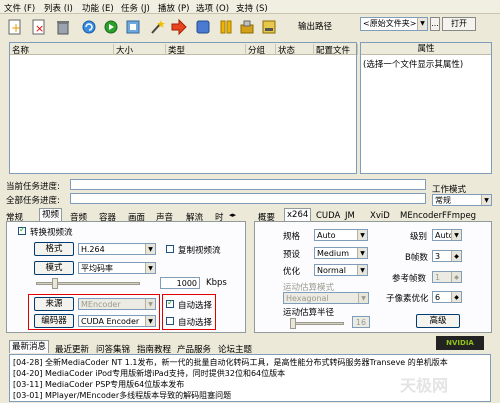 This screenshot has height=403, width=500. I want to click on column-profile: 配置文件, so click(336, 50).